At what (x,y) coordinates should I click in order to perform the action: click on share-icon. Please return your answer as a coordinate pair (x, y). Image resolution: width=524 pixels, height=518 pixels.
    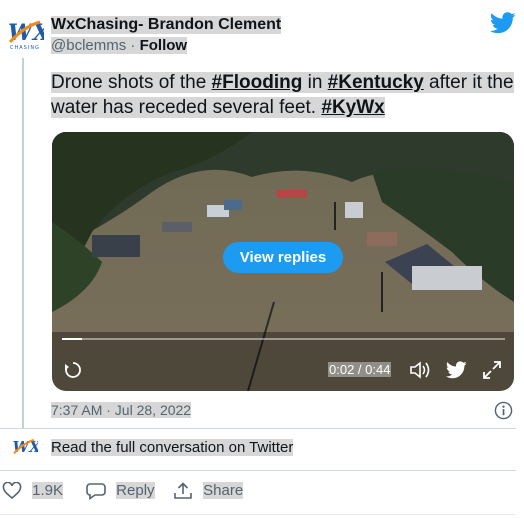
    Looking at the image, I should click on (183, 490).